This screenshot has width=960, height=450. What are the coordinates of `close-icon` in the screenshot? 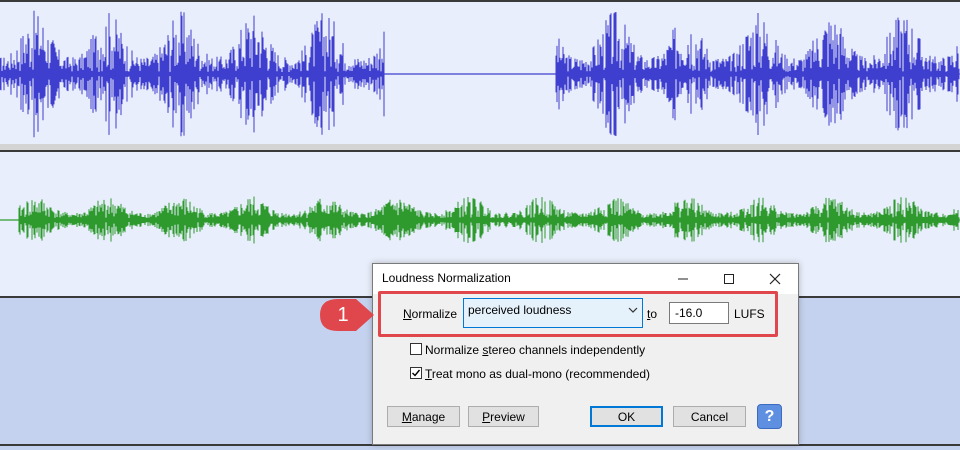 It's located at (775, 279).